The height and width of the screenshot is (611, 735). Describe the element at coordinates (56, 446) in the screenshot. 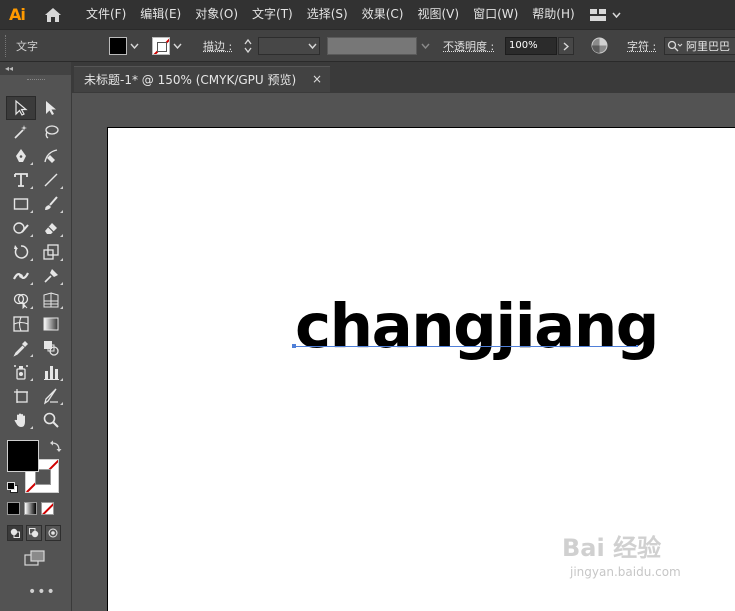

I see `swap-fill-stroke-icon` at that location.